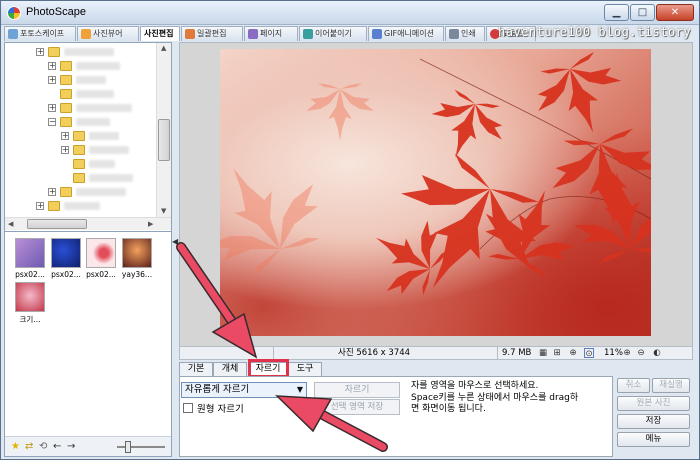  Describe the element at coordinates (653, 421) in the screenshot. I see `save-button: 저장` at that location.